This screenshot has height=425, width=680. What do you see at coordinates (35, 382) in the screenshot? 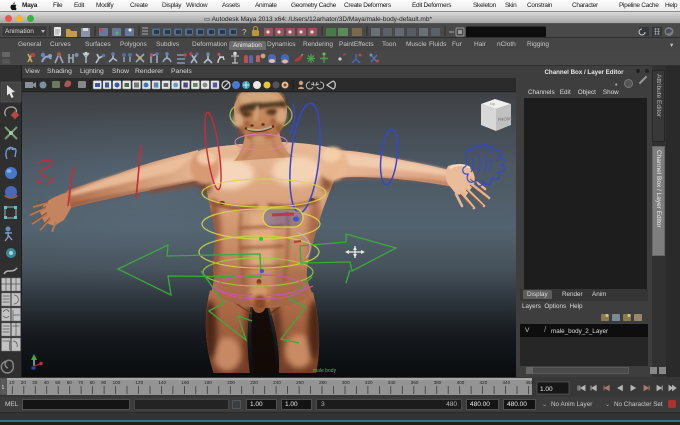
I see `svg-text: 30` at bounding box center [35, 382].